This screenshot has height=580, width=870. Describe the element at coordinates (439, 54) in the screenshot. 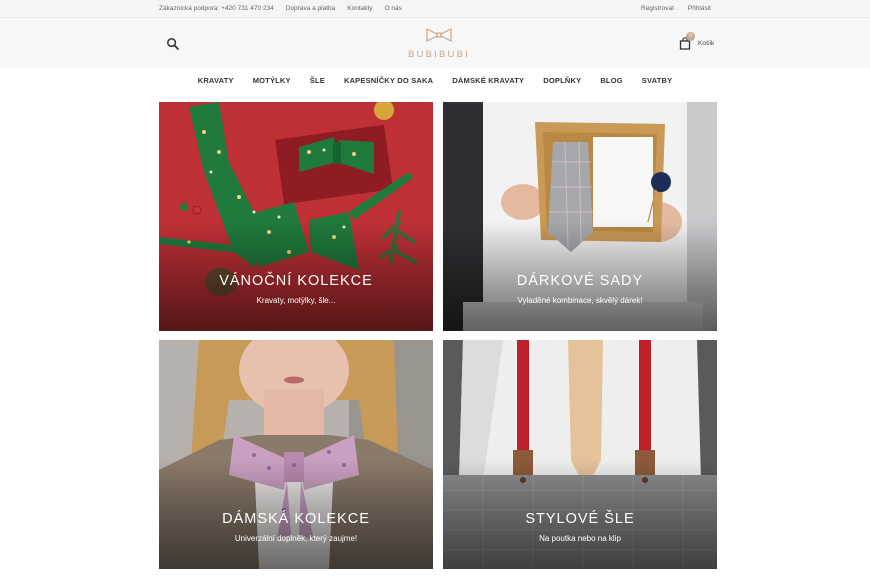

I see `logo-text: BUBIBUBI` at that location.